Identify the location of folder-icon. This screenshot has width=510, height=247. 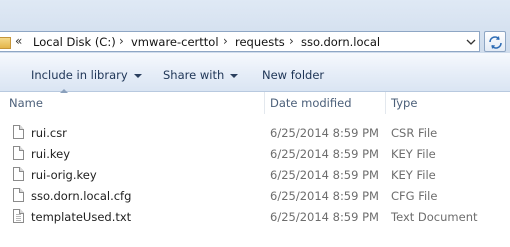
(5, 43).